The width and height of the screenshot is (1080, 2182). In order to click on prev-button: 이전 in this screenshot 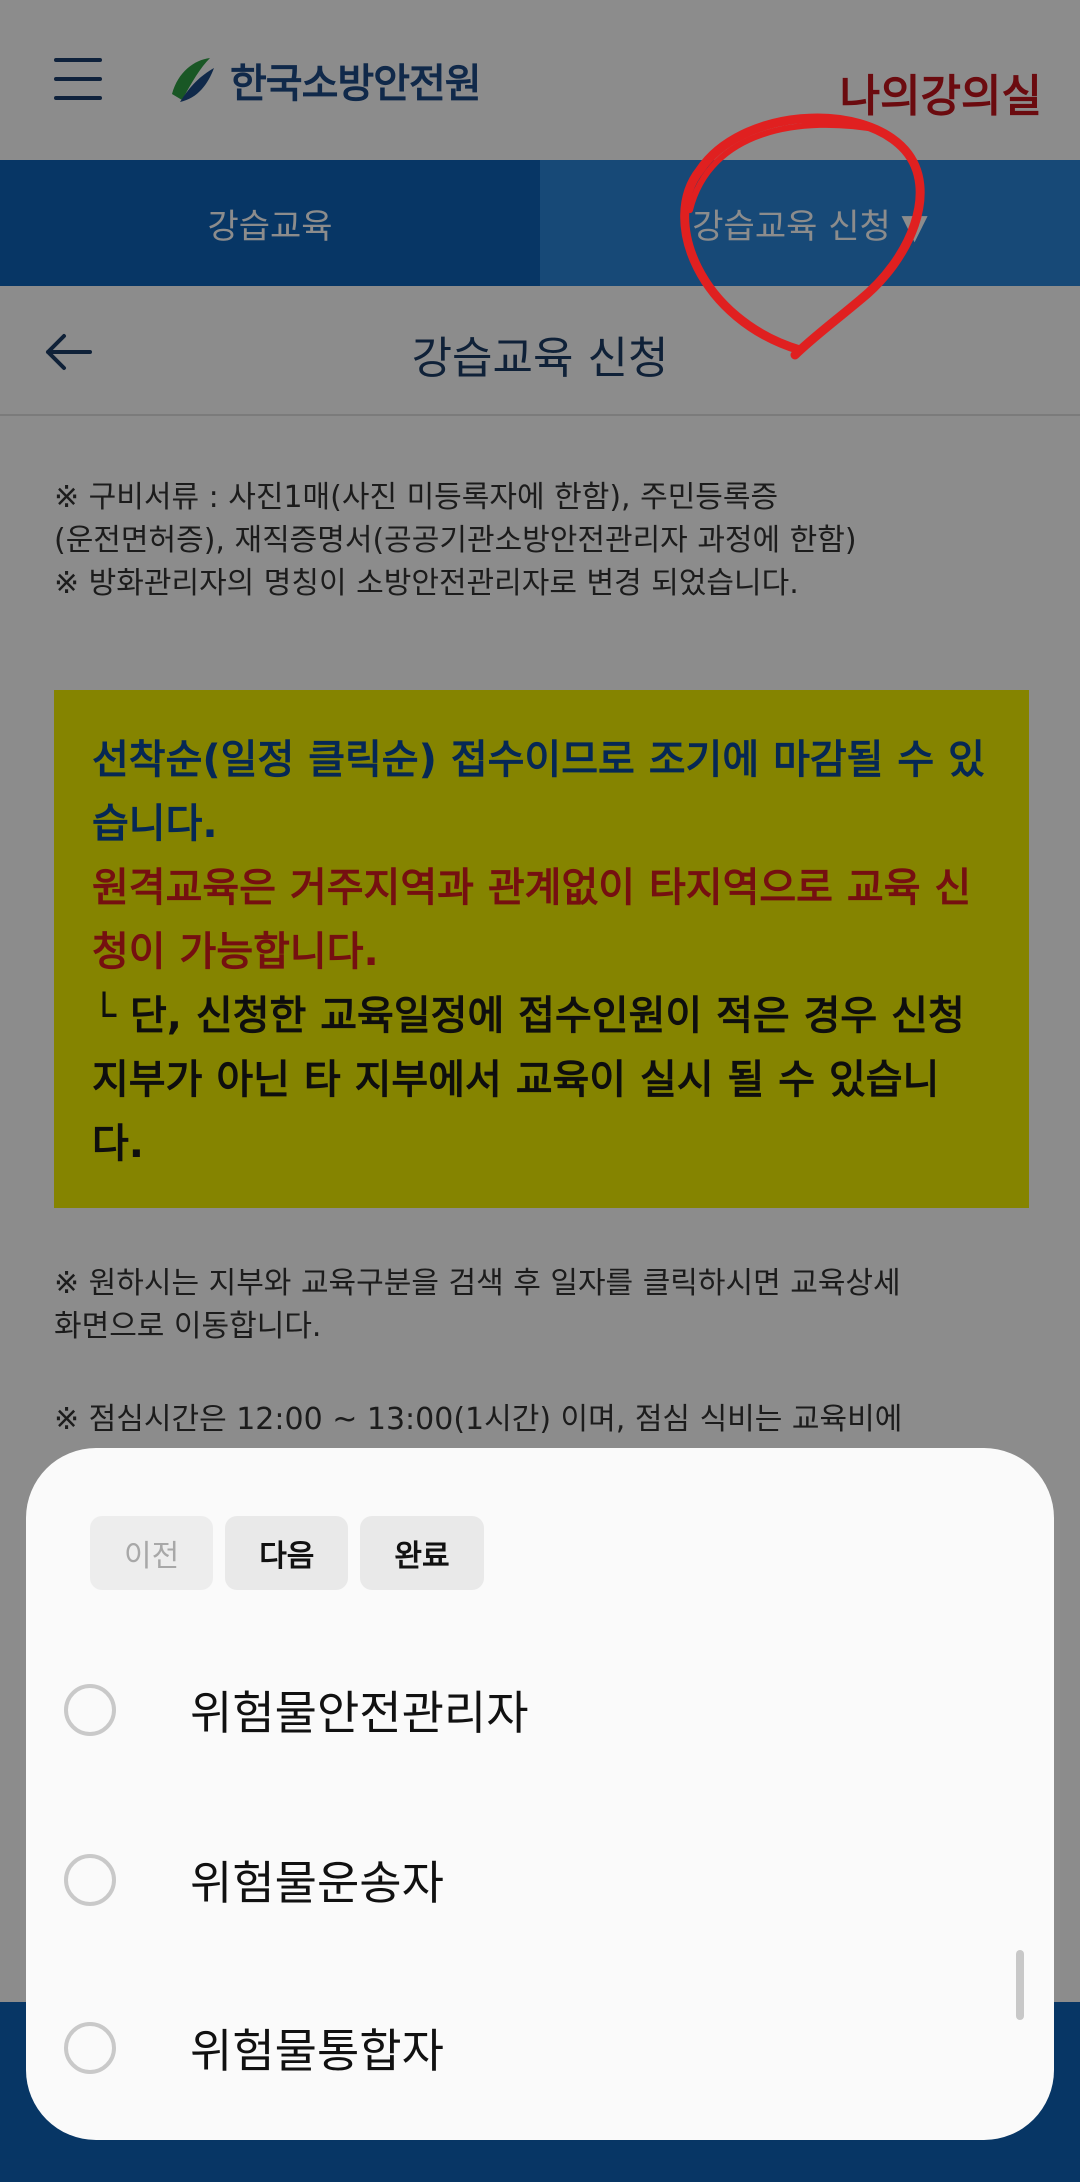, I will do `click(152, 1553)`.